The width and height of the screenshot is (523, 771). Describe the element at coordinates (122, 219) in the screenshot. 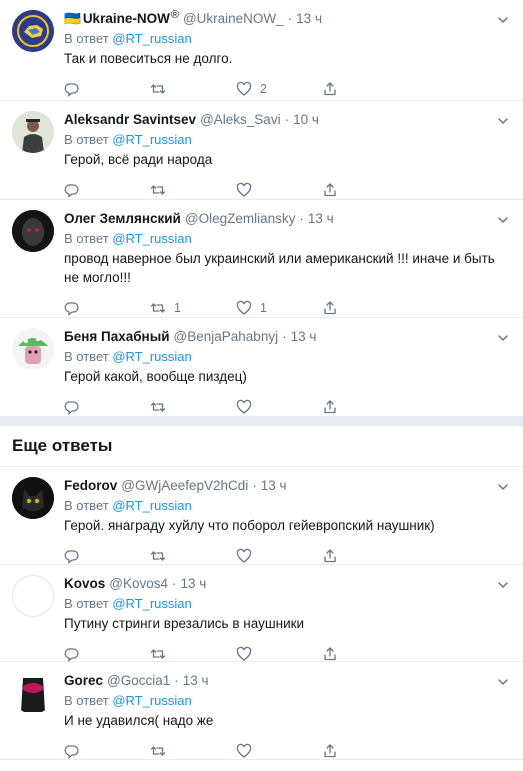

I see `display-name: Олег Землянский` at that location.